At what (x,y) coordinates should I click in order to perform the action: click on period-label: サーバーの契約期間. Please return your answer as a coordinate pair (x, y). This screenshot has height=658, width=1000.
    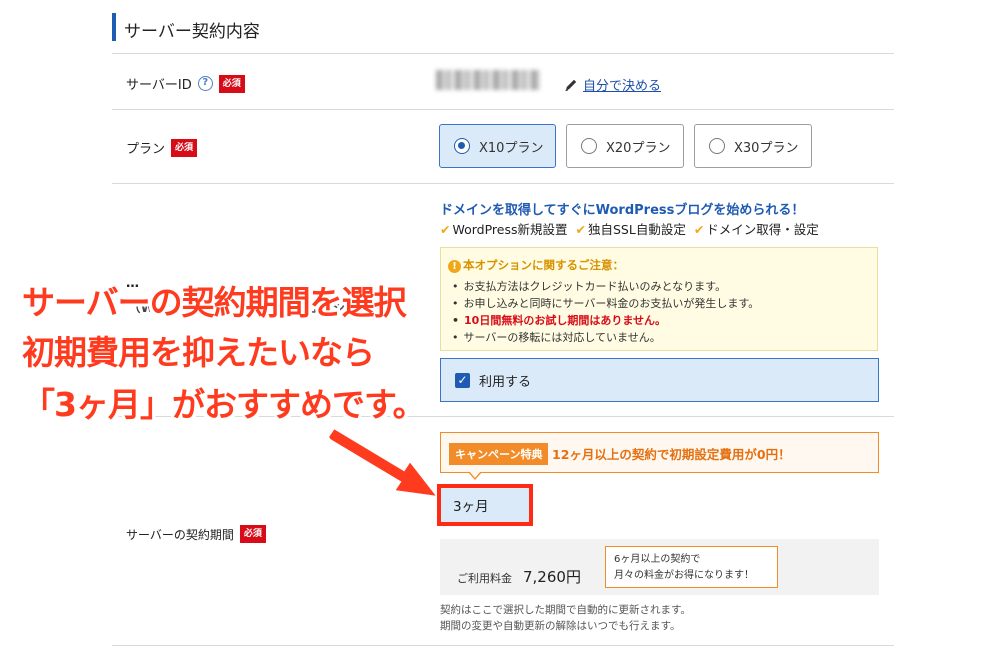
    Looking at the image, I should click on (180, 534).